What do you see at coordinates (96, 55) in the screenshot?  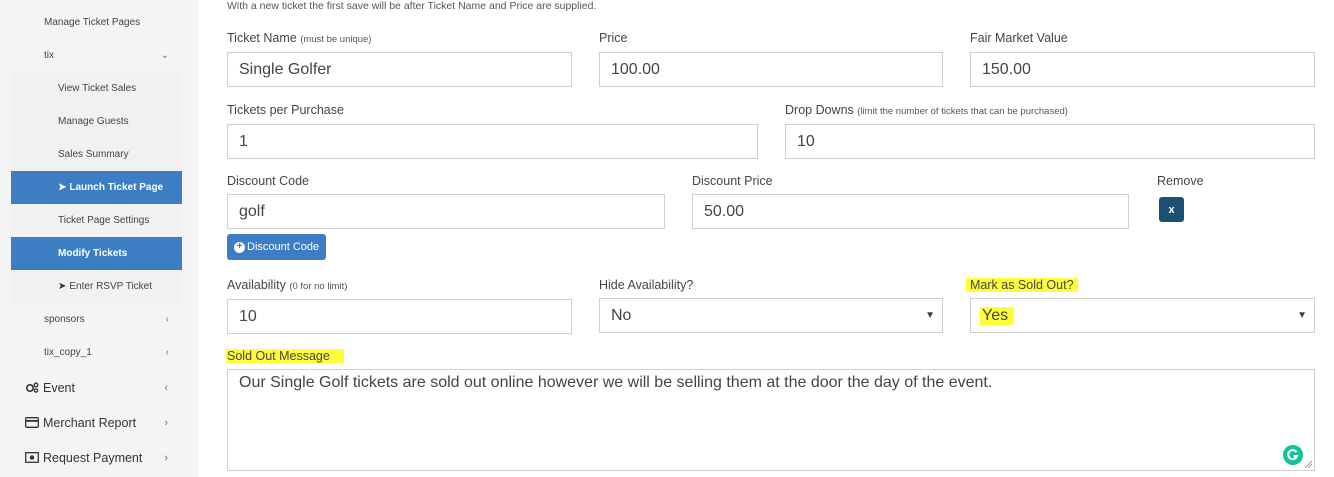 I see `sidebar-item-tix: tix ⌄` at bounding box center [96, 55].